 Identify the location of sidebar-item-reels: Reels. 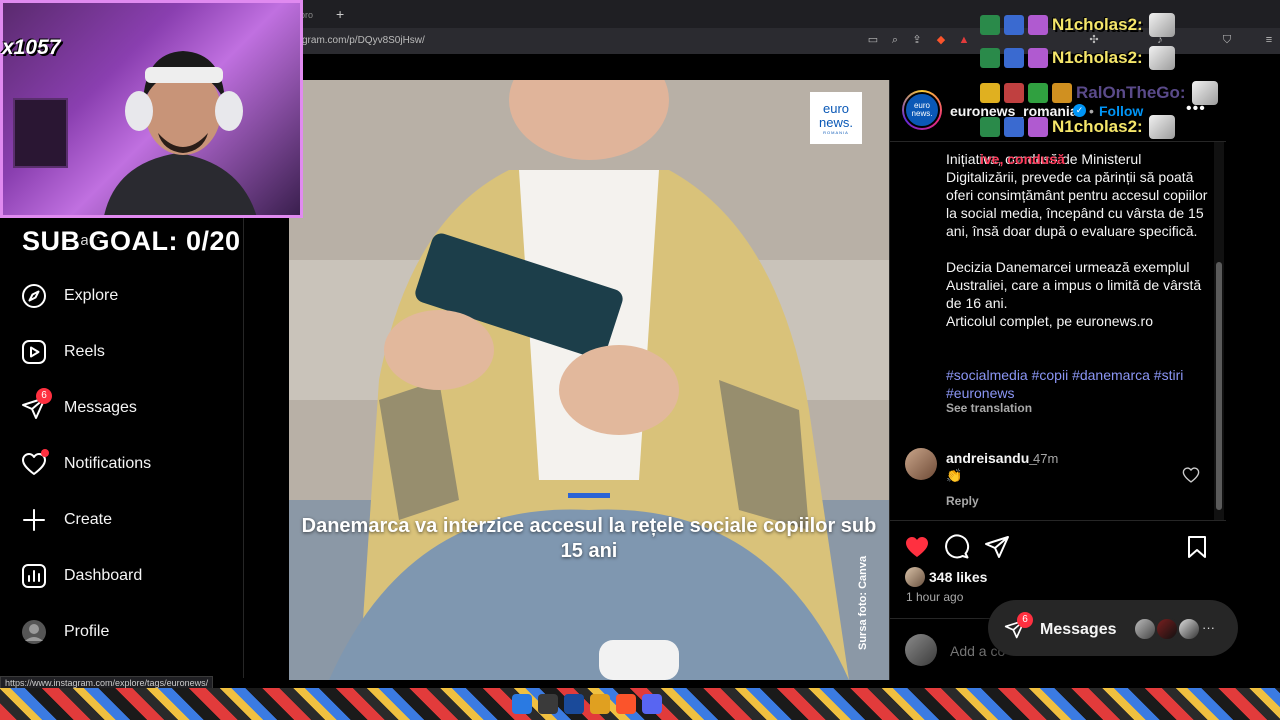
(125, 352).